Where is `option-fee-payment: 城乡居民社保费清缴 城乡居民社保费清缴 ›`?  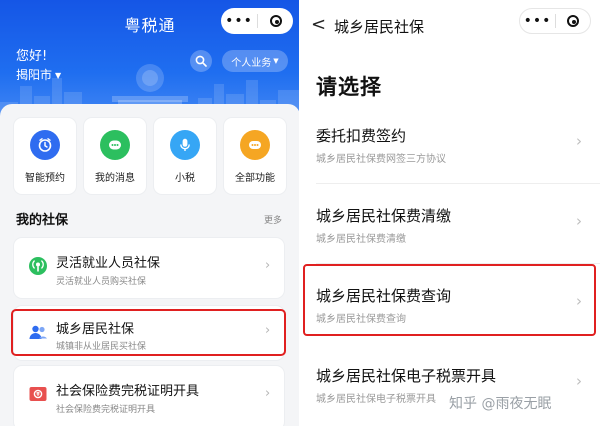 option-fee-payment: 城乡居民社保费清缴 城乡居民社保费清缴 › is located at coordinates (450, 224).